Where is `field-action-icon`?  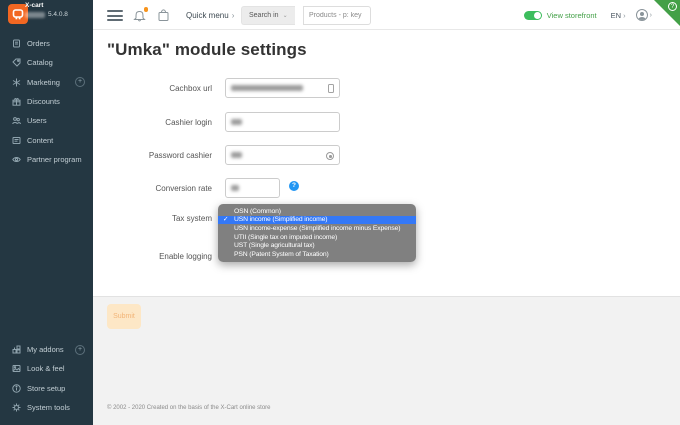 field-action-icon is located at coordinates (331, 88).